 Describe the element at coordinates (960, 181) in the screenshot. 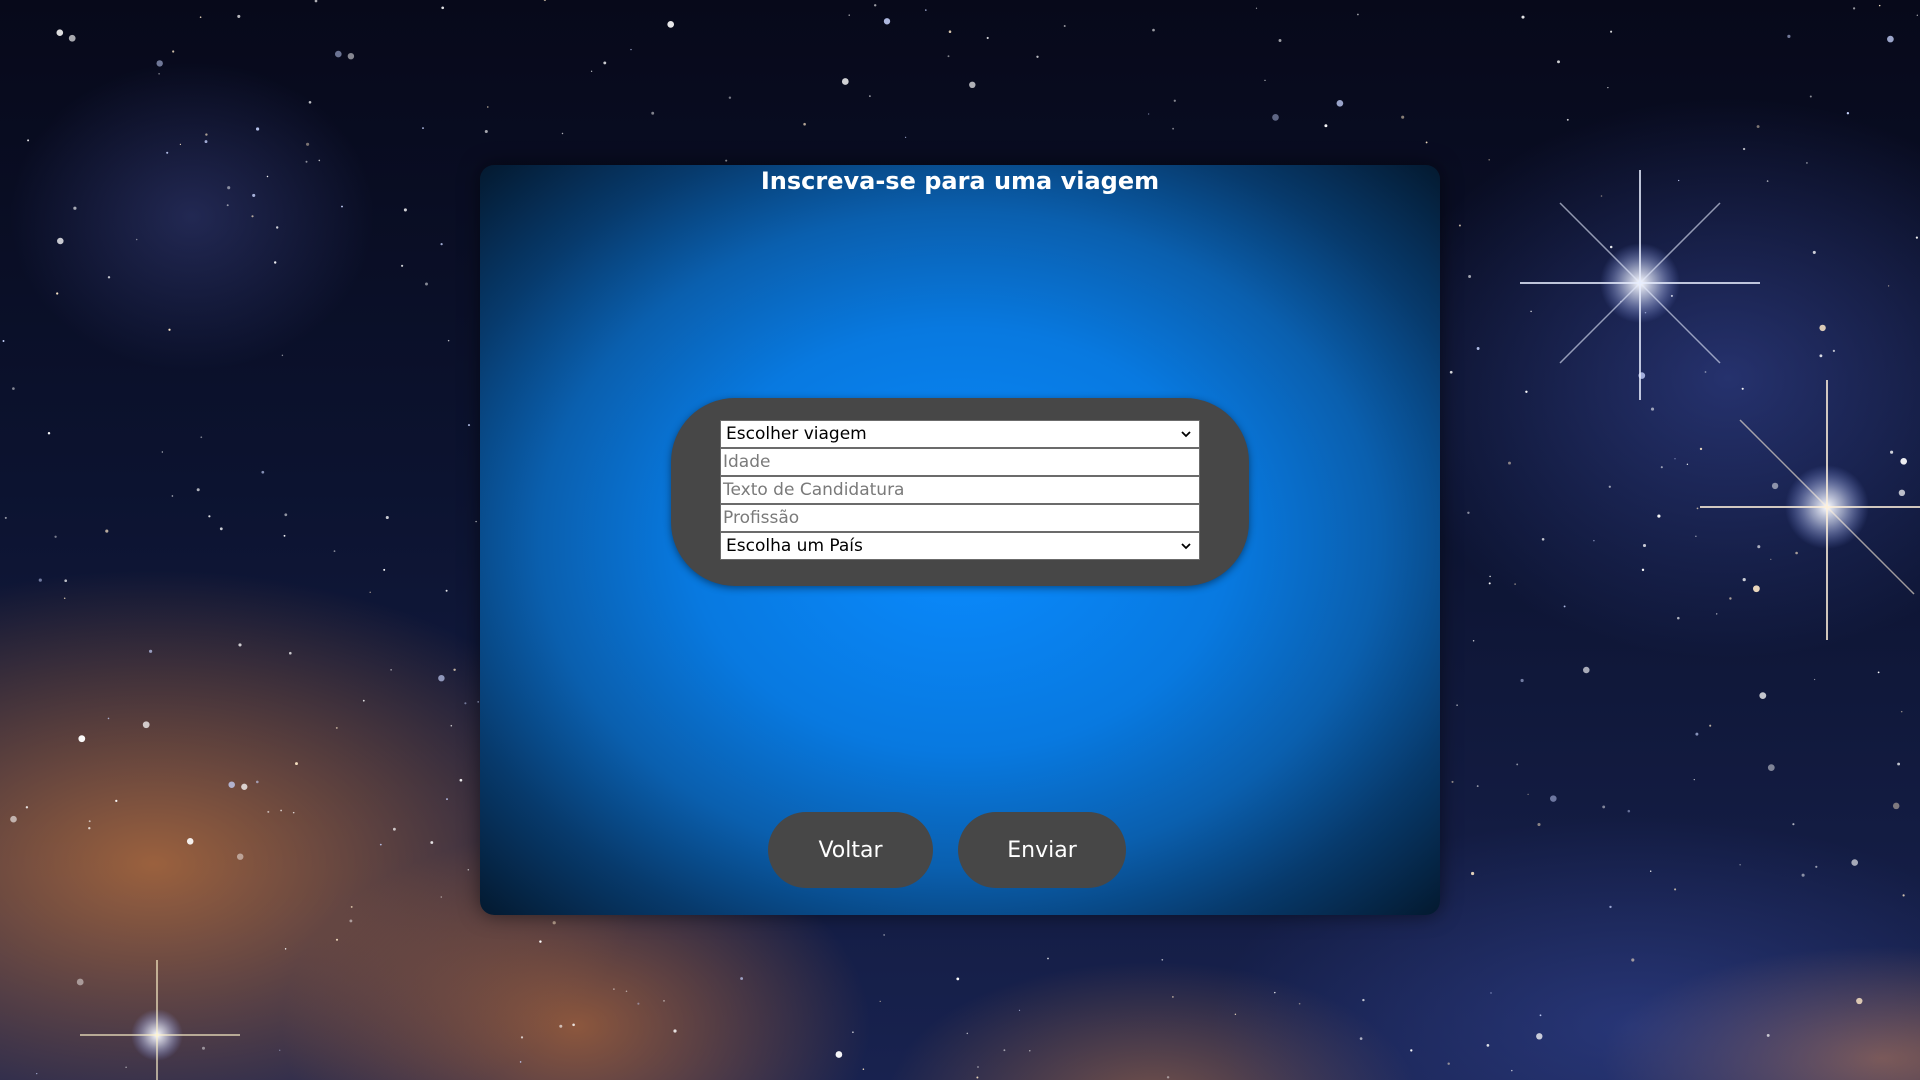

I see `modal-title: Inscreva-se para uma viagem` at that location.